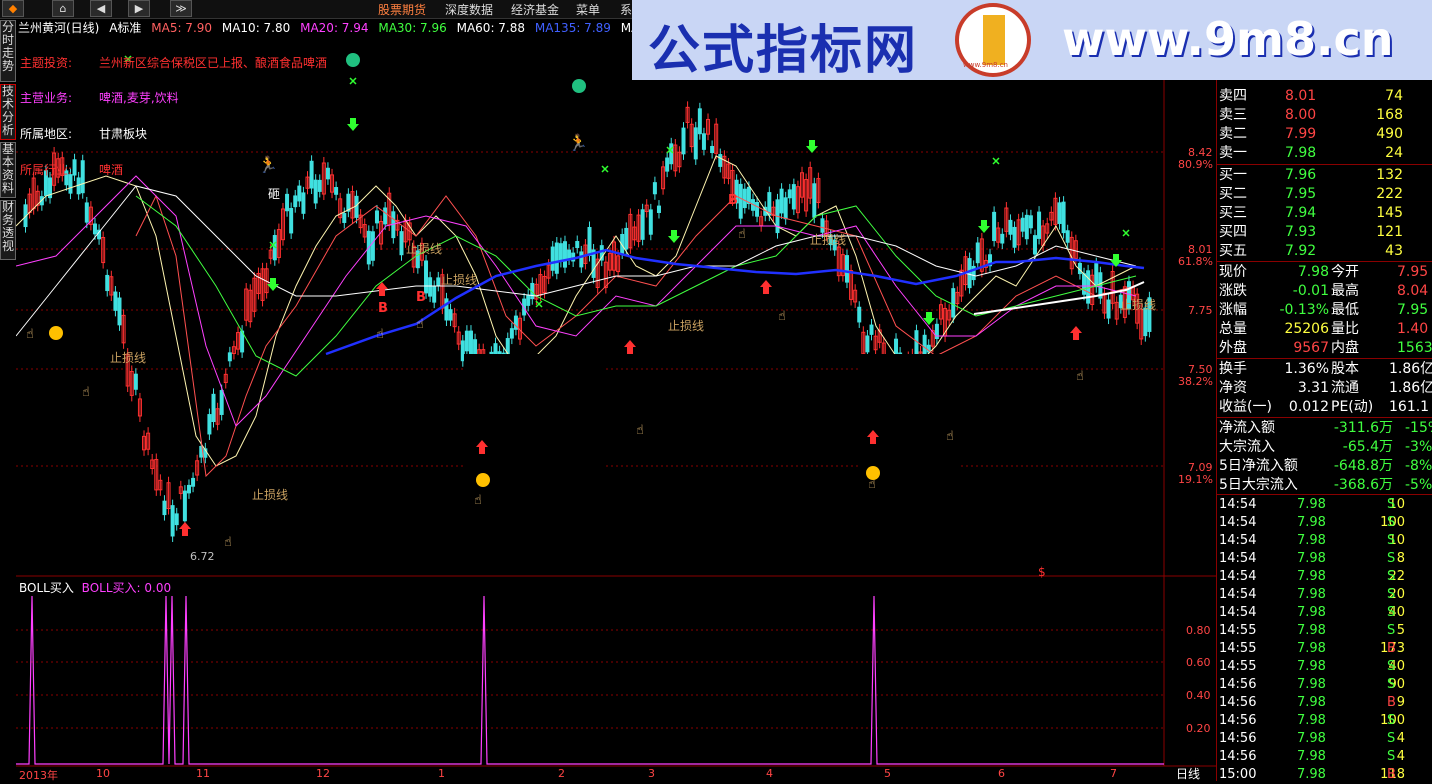  What do you see at coordinates (1238, 540) in the screenshot?
I see `tick-time: 14:54` at bounding box center [1238, 540].